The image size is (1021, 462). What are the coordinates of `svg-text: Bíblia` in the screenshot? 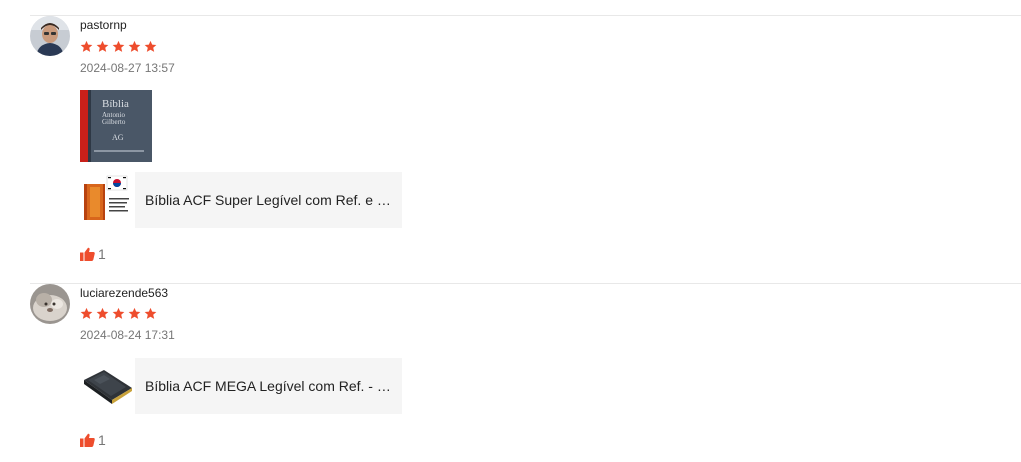 It's located at (115, 104).